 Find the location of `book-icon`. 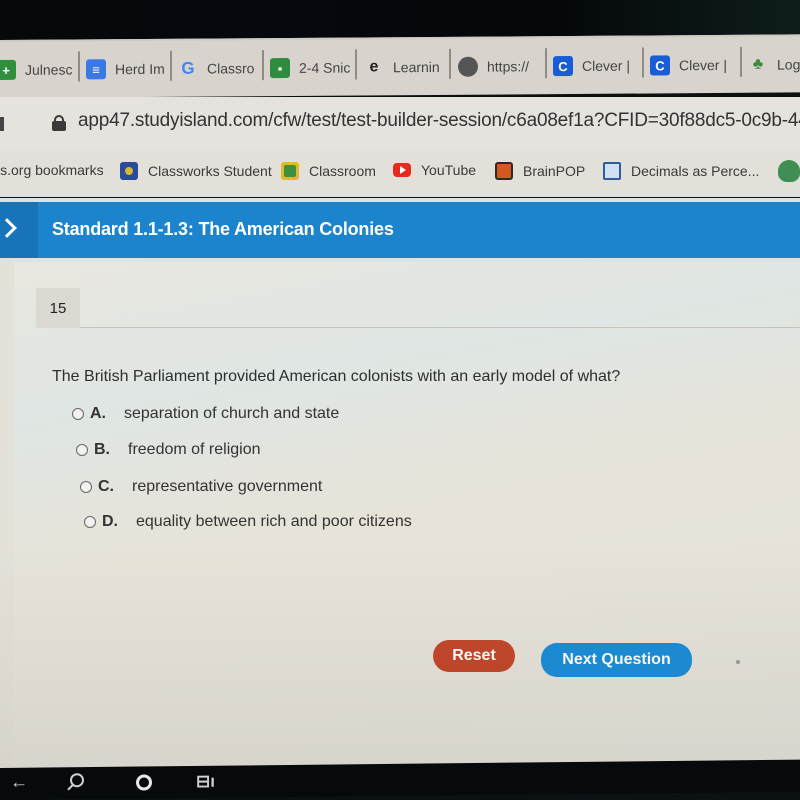

book-icon is located at coordinates (612, 171).